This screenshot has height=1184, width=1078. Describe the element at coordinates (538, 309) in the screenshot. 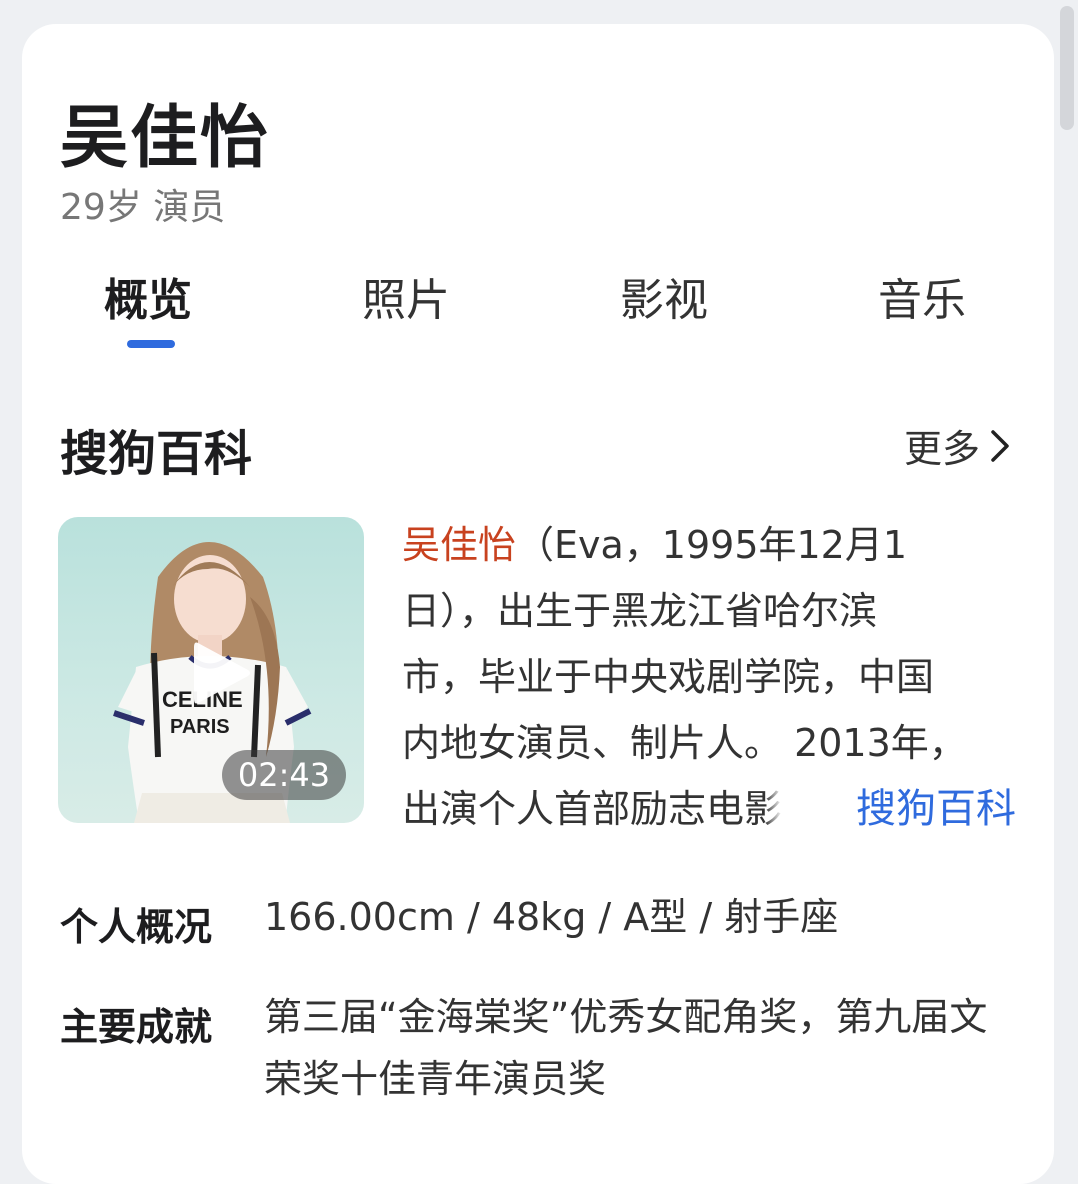

I see `tab-bar: 概览 照片 影视 音乐` at that location.